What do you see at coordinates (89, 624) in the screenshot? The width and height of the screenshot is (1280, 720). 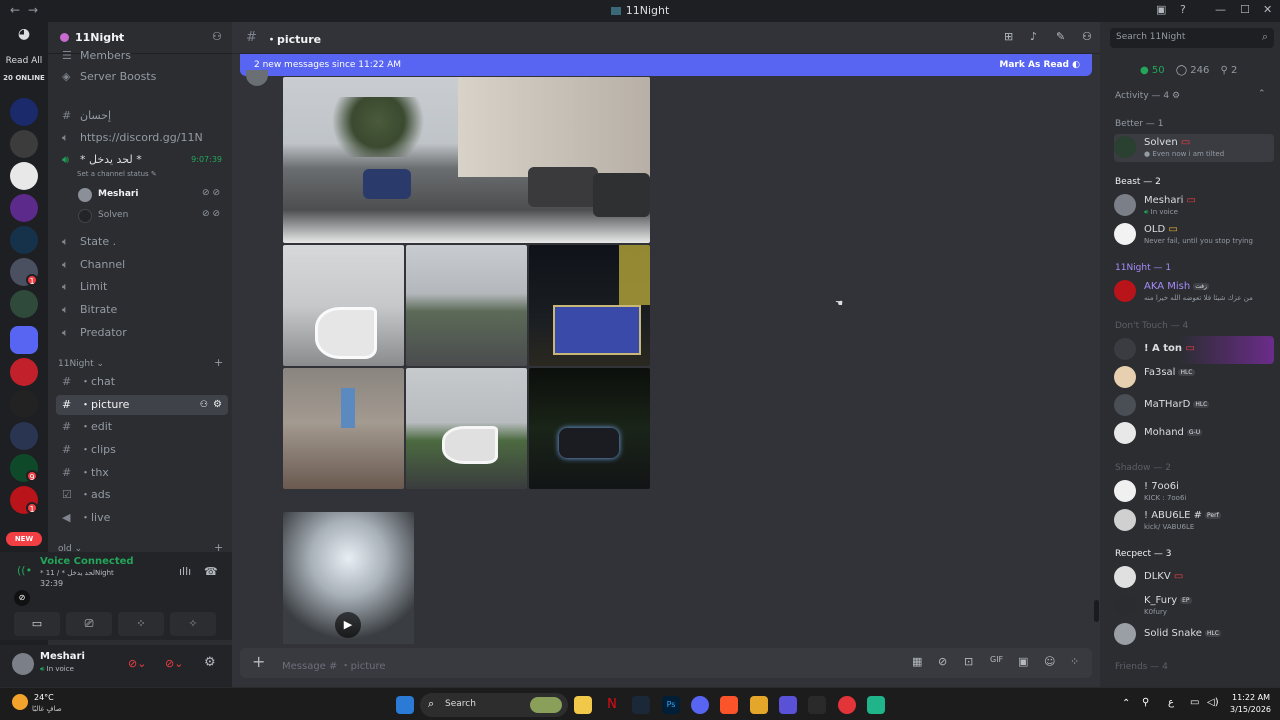 I see `screen-share-button: ⎚` at bounding box center [89, 624].